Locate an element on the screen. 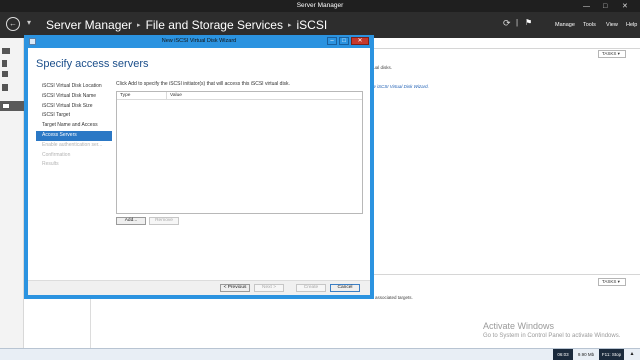  breadcrumb-item-server-manager: Server Manager is located at coordinates (89, 25).